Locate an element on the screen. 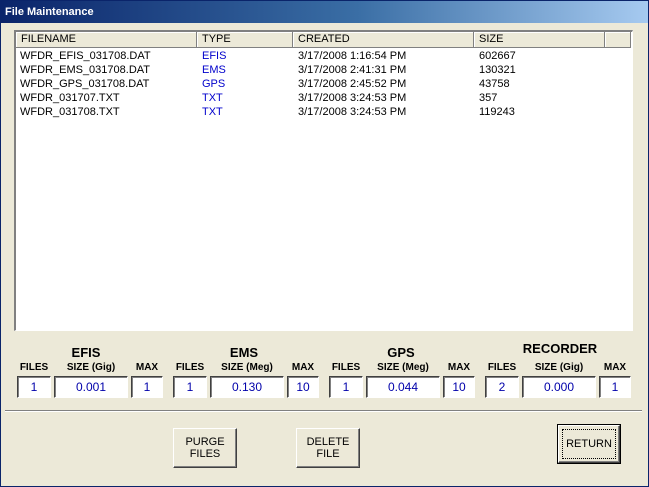 This screenshot has height=487, width=649. delete-file-button: DELETE FILE is located at coordinates (328, 448).